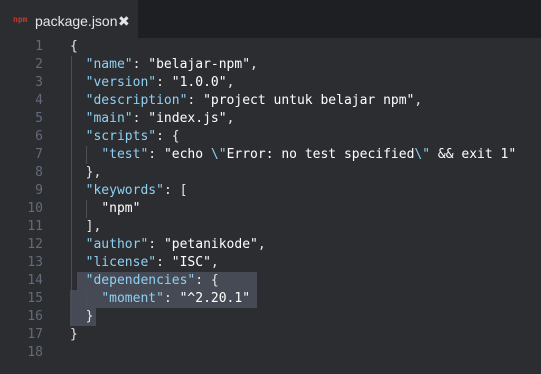  Describe the element at coordinates (39, 190) in the screenshot. I see `line-number: 9` at that location.